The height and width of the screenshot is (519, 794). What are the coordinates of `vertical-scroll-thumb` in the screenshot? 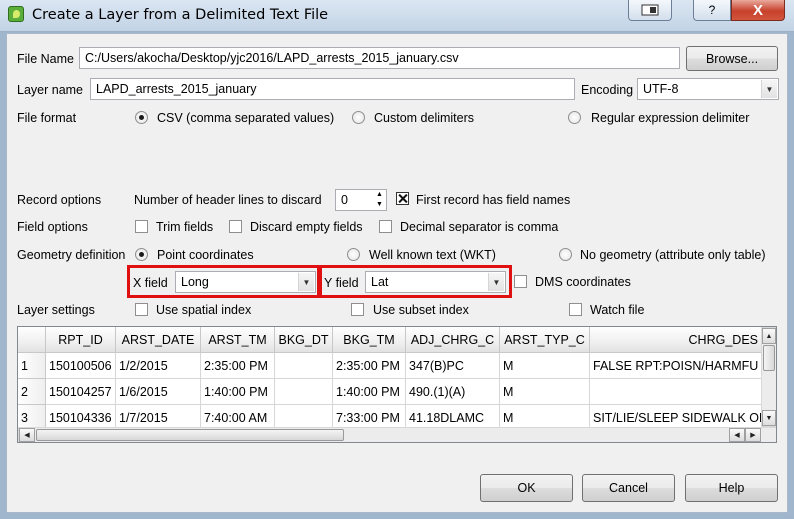 It's located at (769, 358).